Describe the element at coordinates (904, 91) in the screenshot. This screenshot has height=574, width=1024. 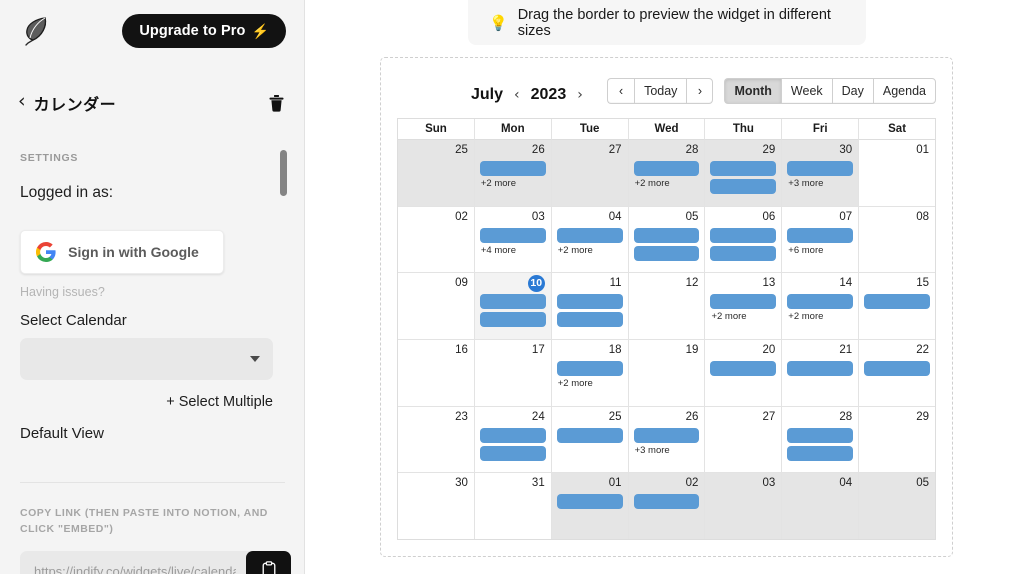
I see `view-button-agenda: Agenda` at that location.